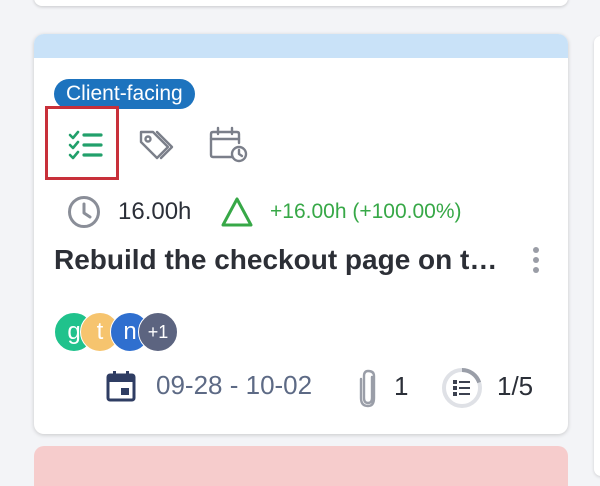 The image size is (600, 486). Describe the element at coordinates (401, 386) in the screenshot. I see `attachments-count: 1` at that location.